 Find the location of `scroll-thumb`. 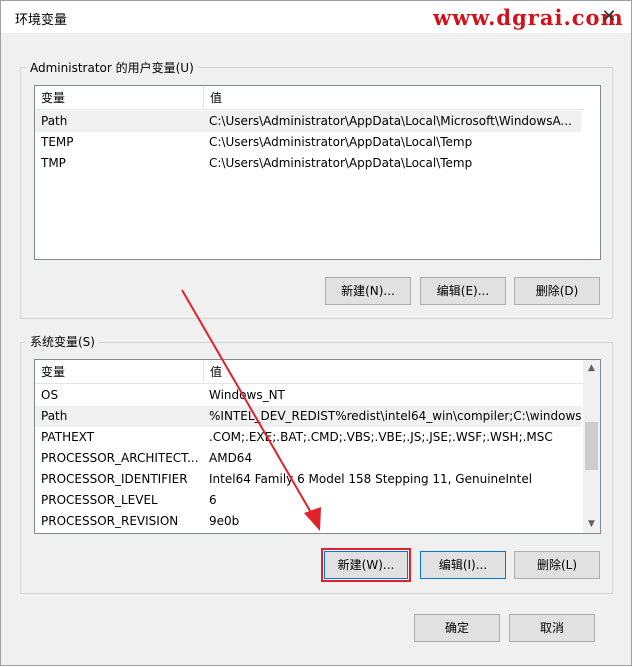

scroll-thumb is located at coordinates (591, 446).